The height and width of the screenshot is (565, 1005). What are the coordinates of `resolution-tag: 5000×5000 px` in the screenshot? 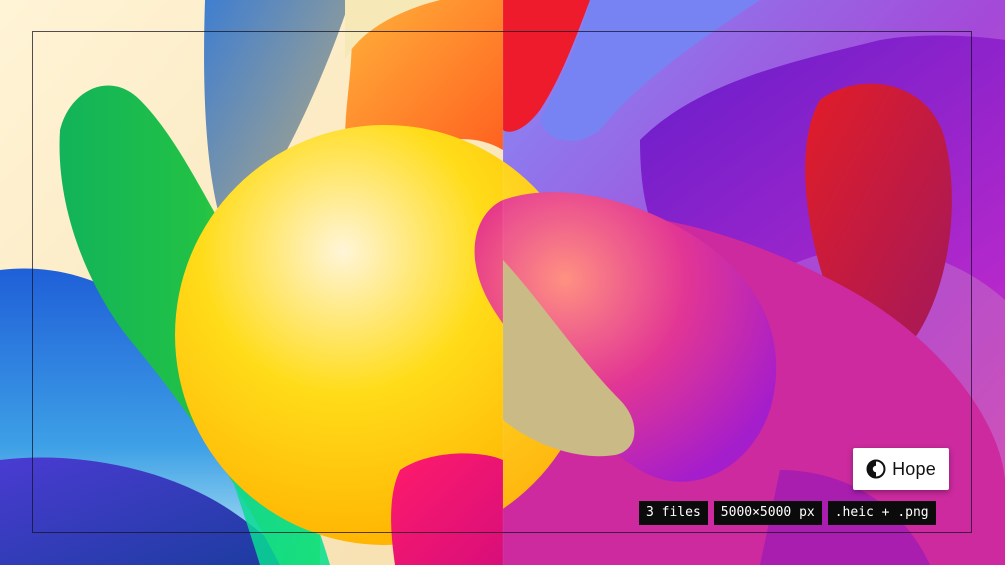 It's located at (767, 513).